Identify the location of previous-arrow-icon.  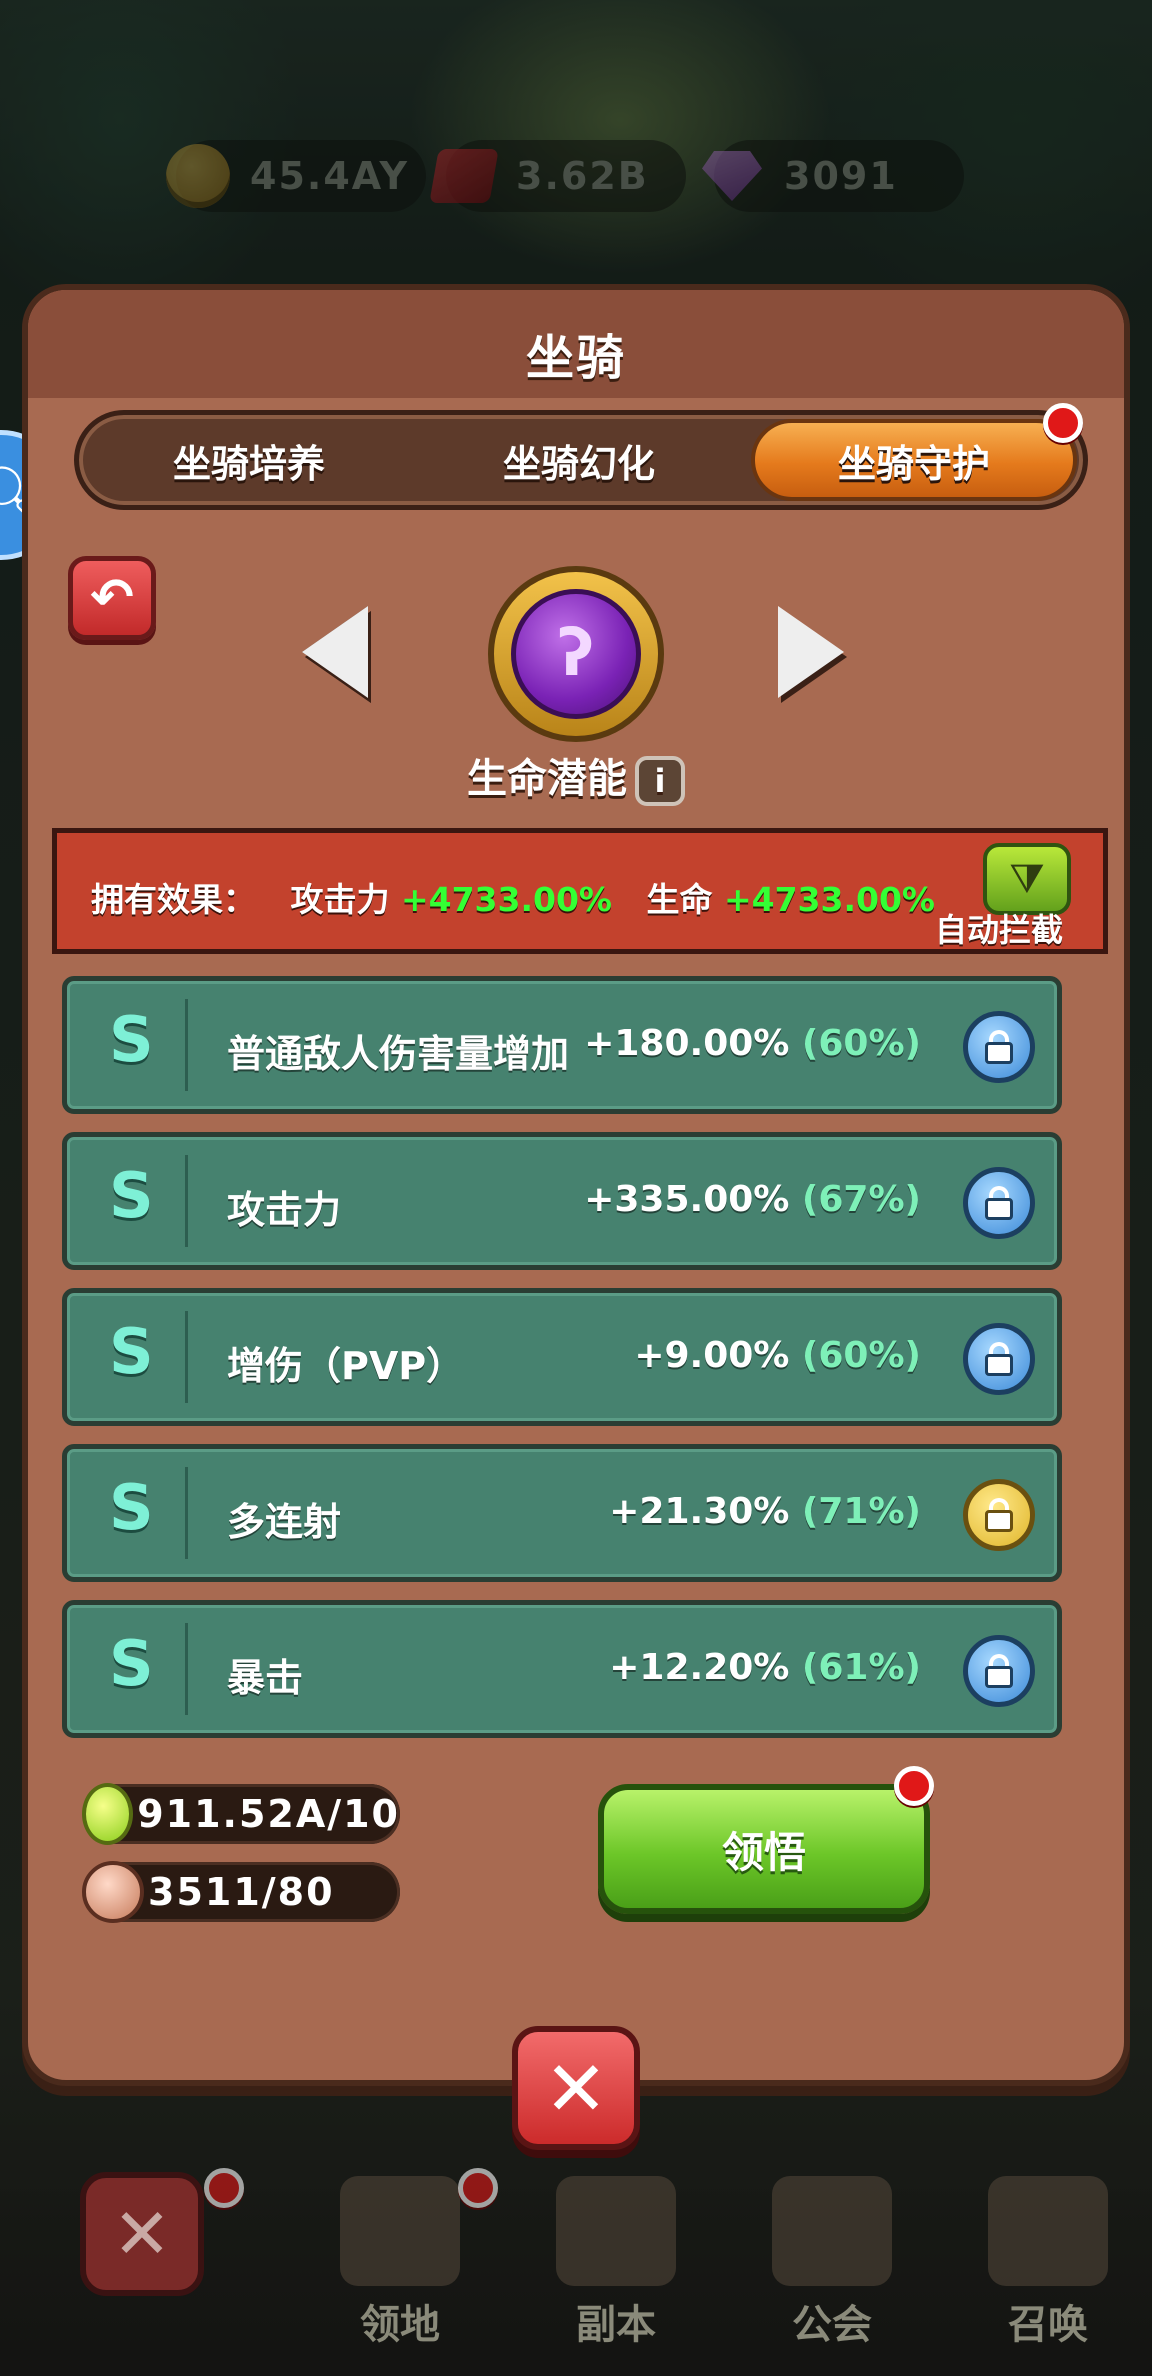
(335, 652).